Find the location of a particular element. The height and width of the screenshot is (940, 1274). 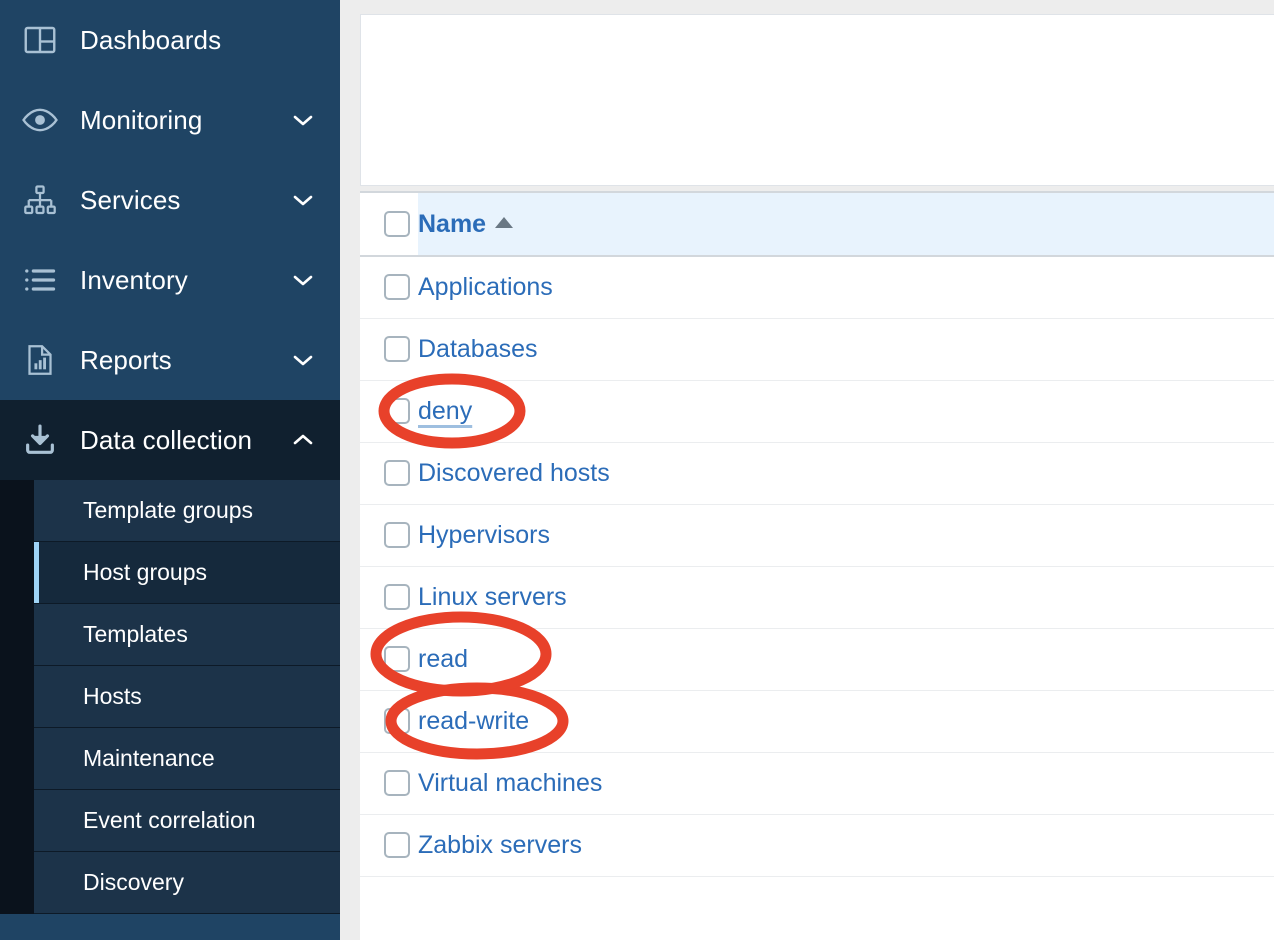

sidebar-item-reports: Reports is located at coordinates (170, 360).